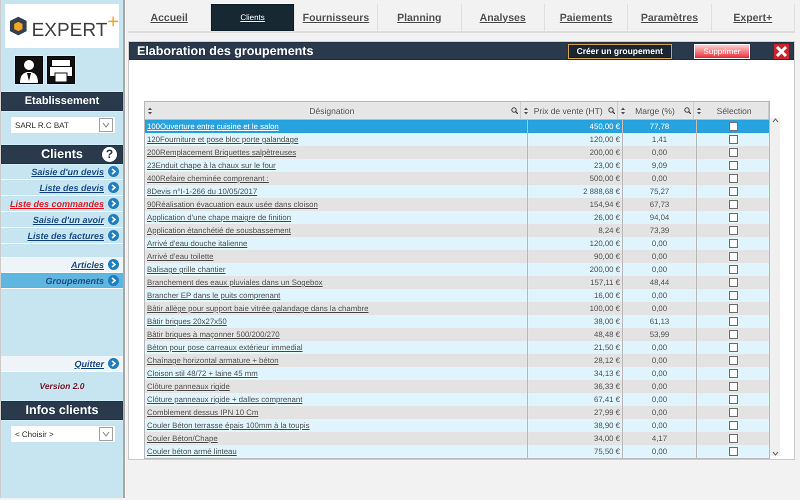 Image resolution: width=800 pixels, height=500 pixels. What do you see at coordinates (620, 51) in the screenshot?
I see `create-group-button: Créer un groupement` at bounding box center [620, 51].